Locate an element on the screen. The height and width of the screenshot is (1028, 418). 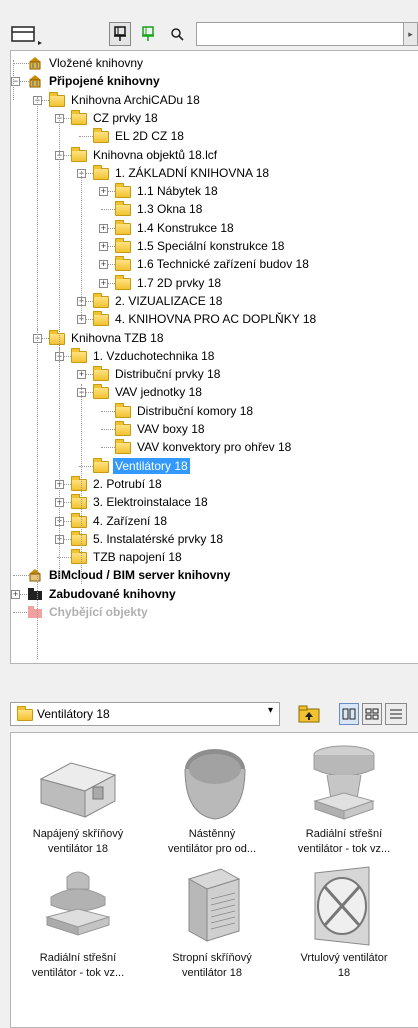
tree-item: 3. Elektroinstalace 18 is located at coordinates (140, 502).